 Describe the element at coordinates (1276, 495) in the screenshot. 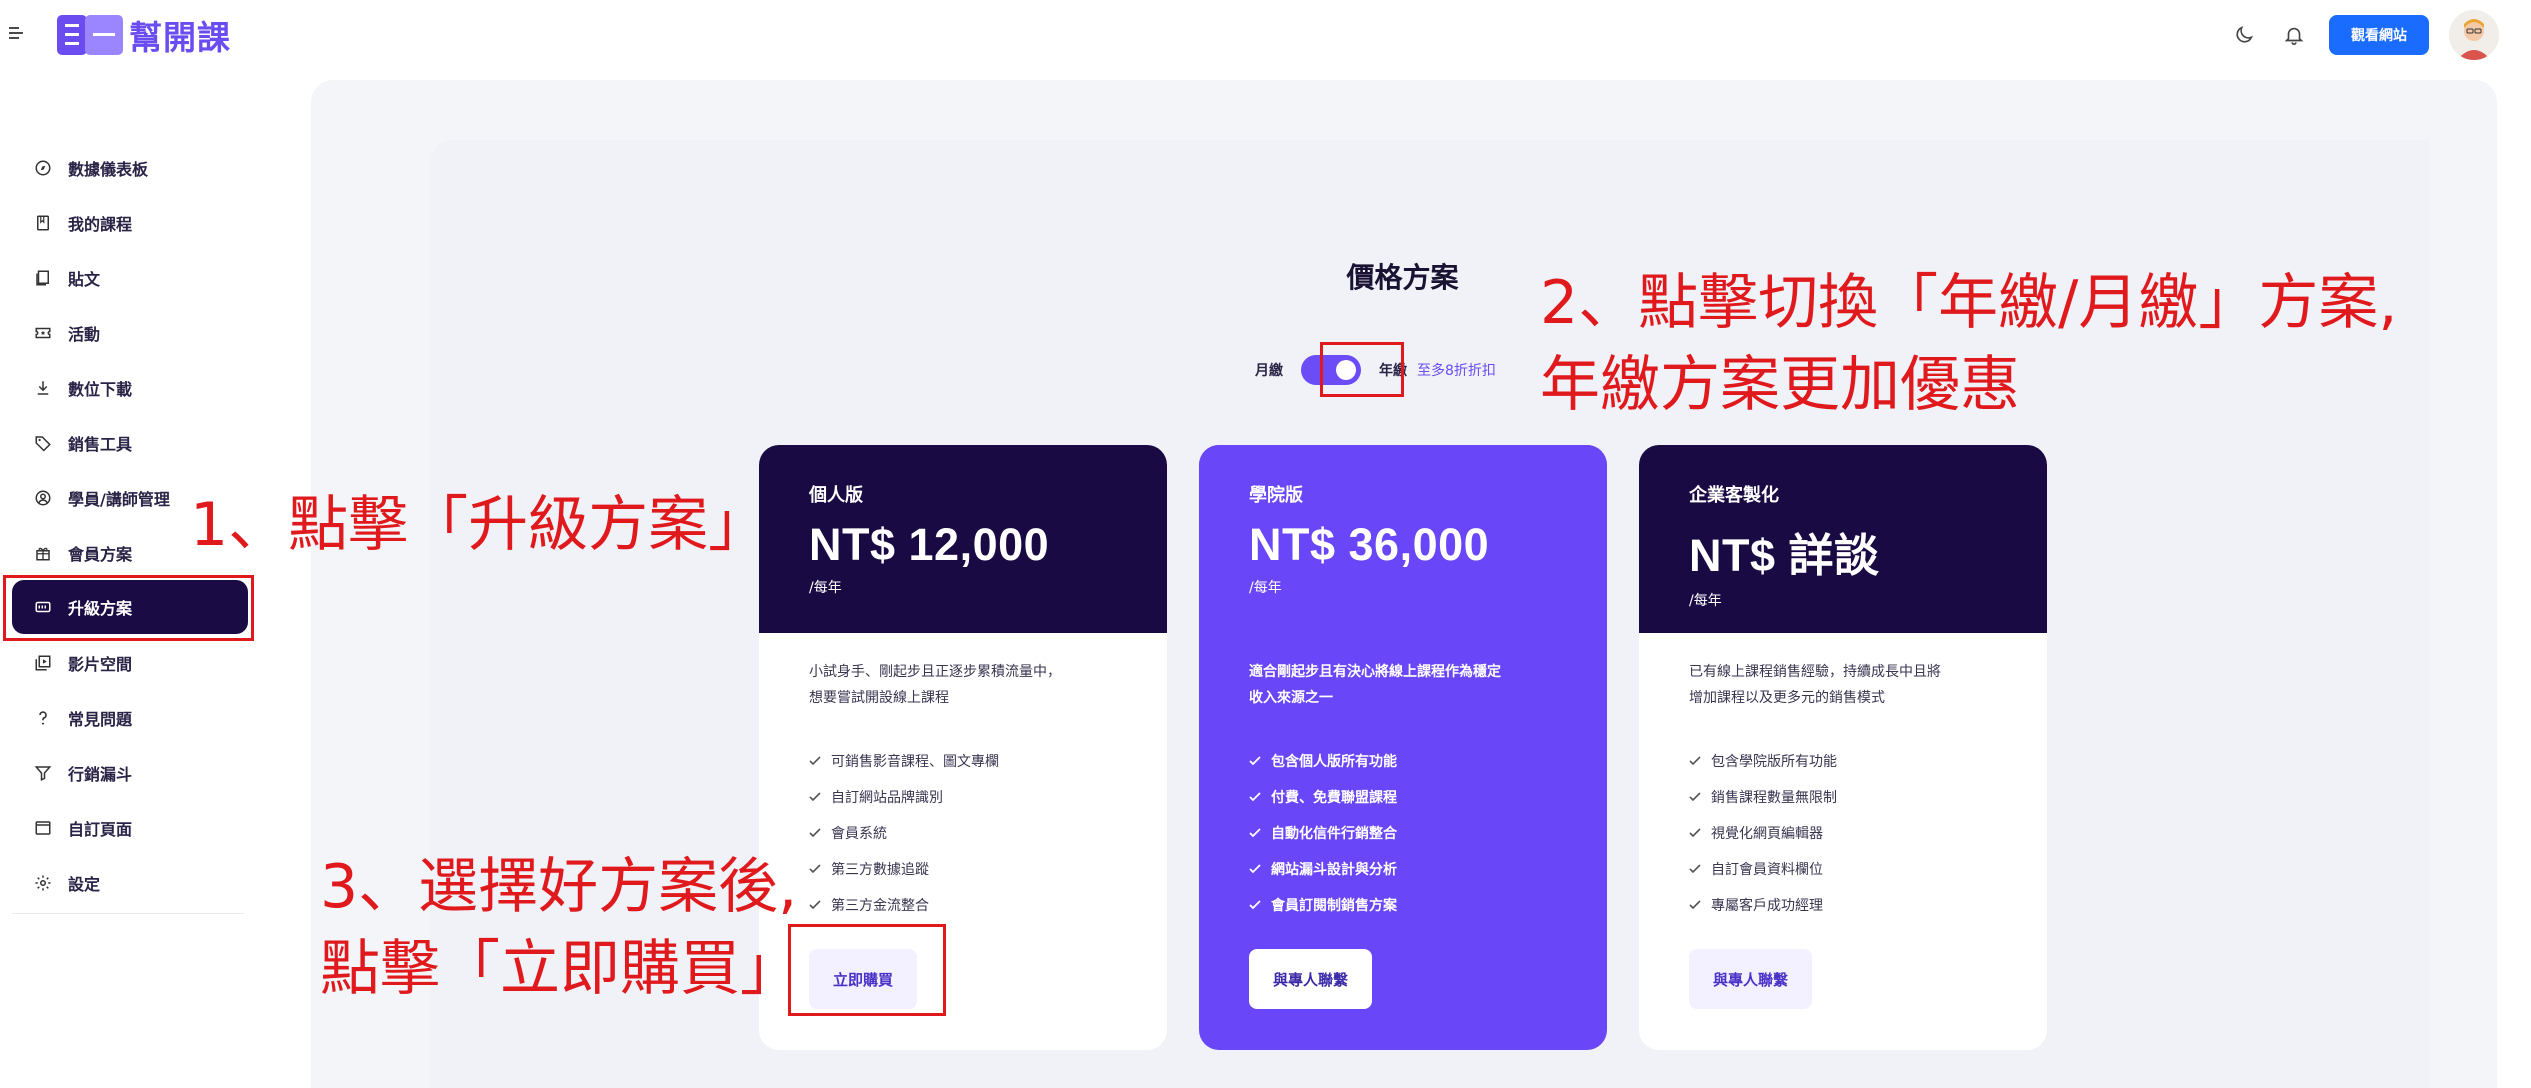

I see `plan-name: 學院版` at that location.